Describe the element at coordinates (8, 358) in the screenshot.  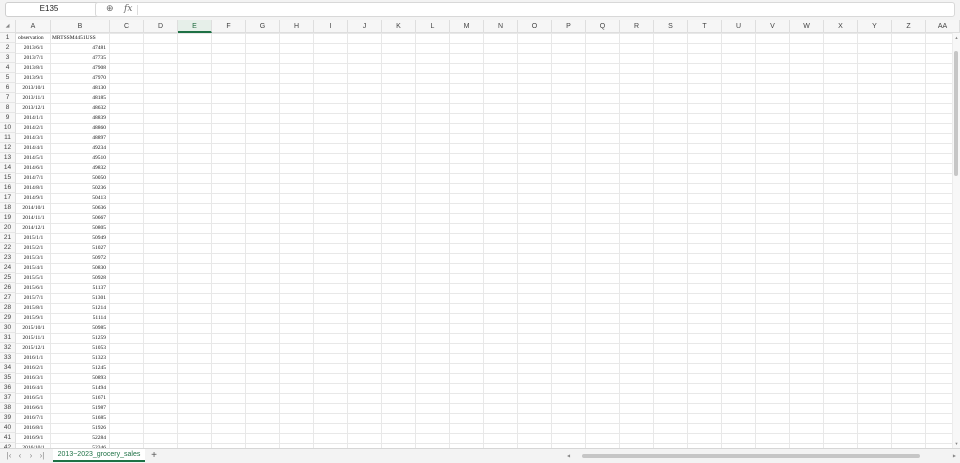
I see `row-header-33: 33` at that location.